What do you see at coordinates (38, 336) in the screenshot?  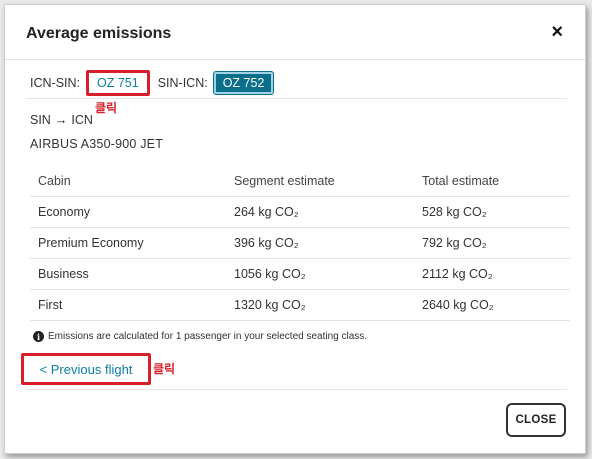 I see `info-icon: i` at bounding box center [38, 336].